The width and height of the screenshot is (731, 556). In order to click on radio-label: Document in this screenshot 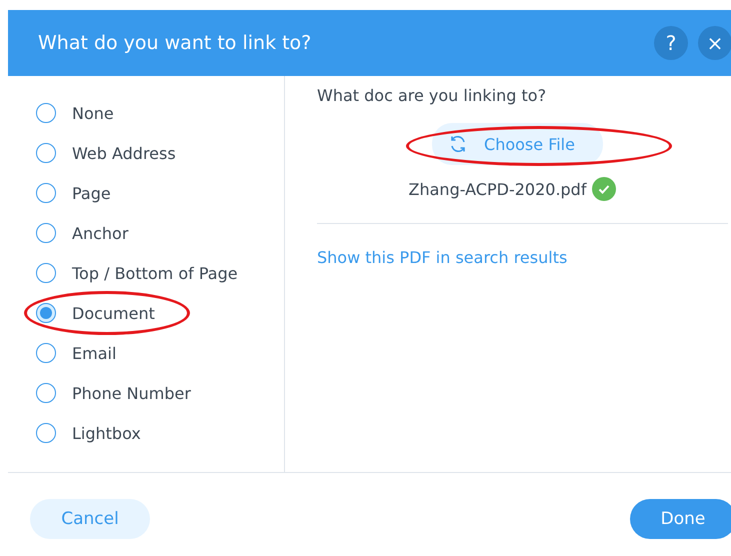, I will do `click(113, 313)`.